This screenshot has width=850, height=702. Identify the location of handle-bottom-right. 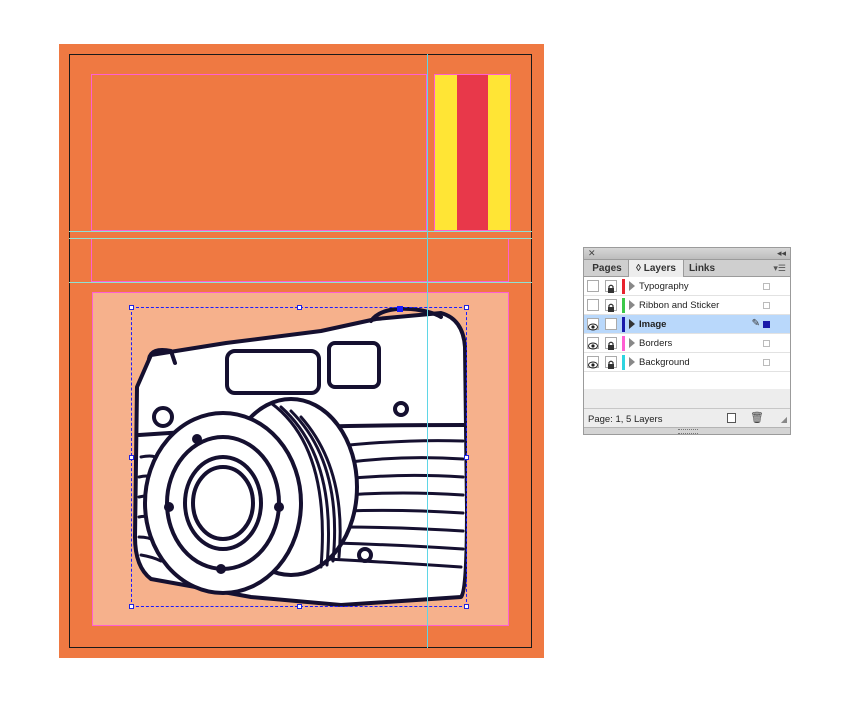
(466, 606).